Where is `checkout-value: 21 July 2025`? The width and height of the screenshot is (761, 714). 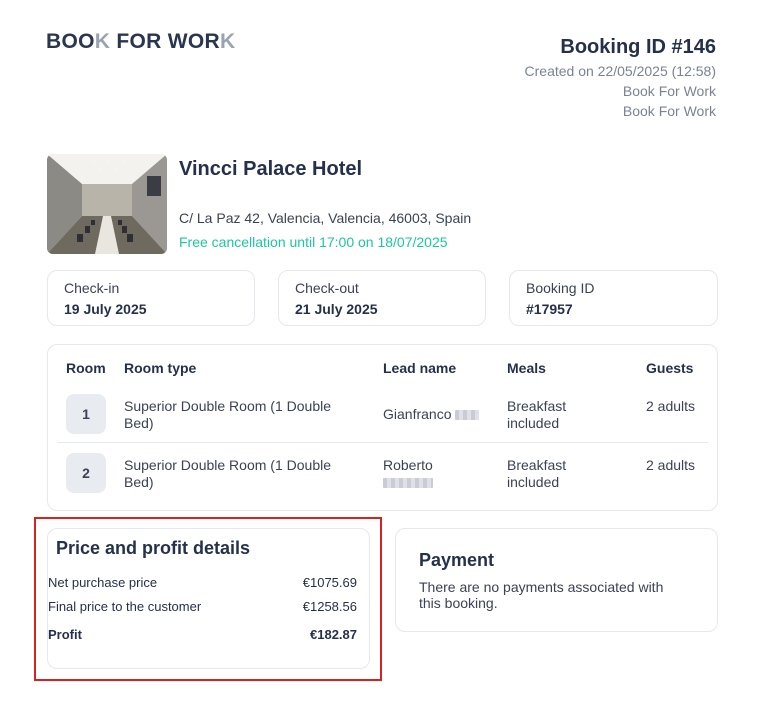 checkout-value: 21 July 2025 is located at coordinates (336, 309).